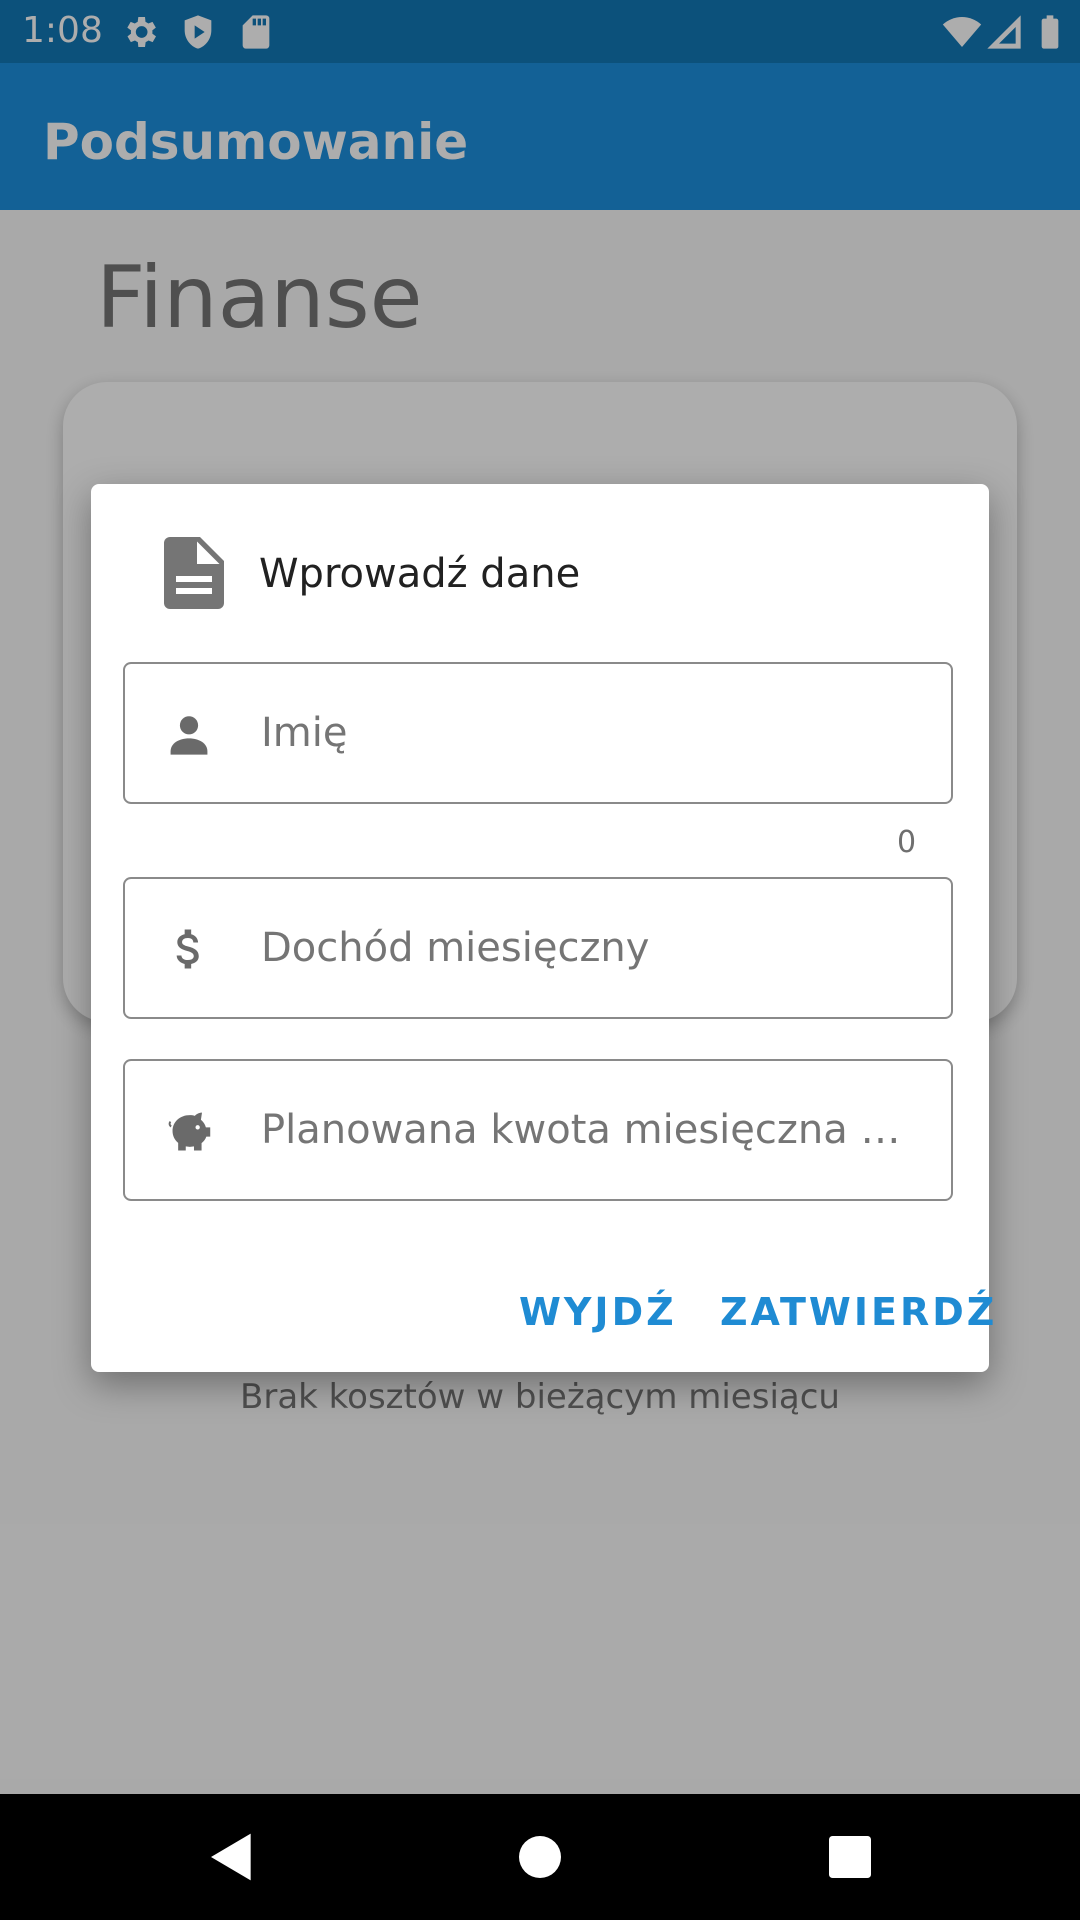 The width and height of the screenshot is (1080, 1920). What do you see at coordinates (189, 735) in the screenshot?
I see `person-icon` at bounding box center [189, 735].